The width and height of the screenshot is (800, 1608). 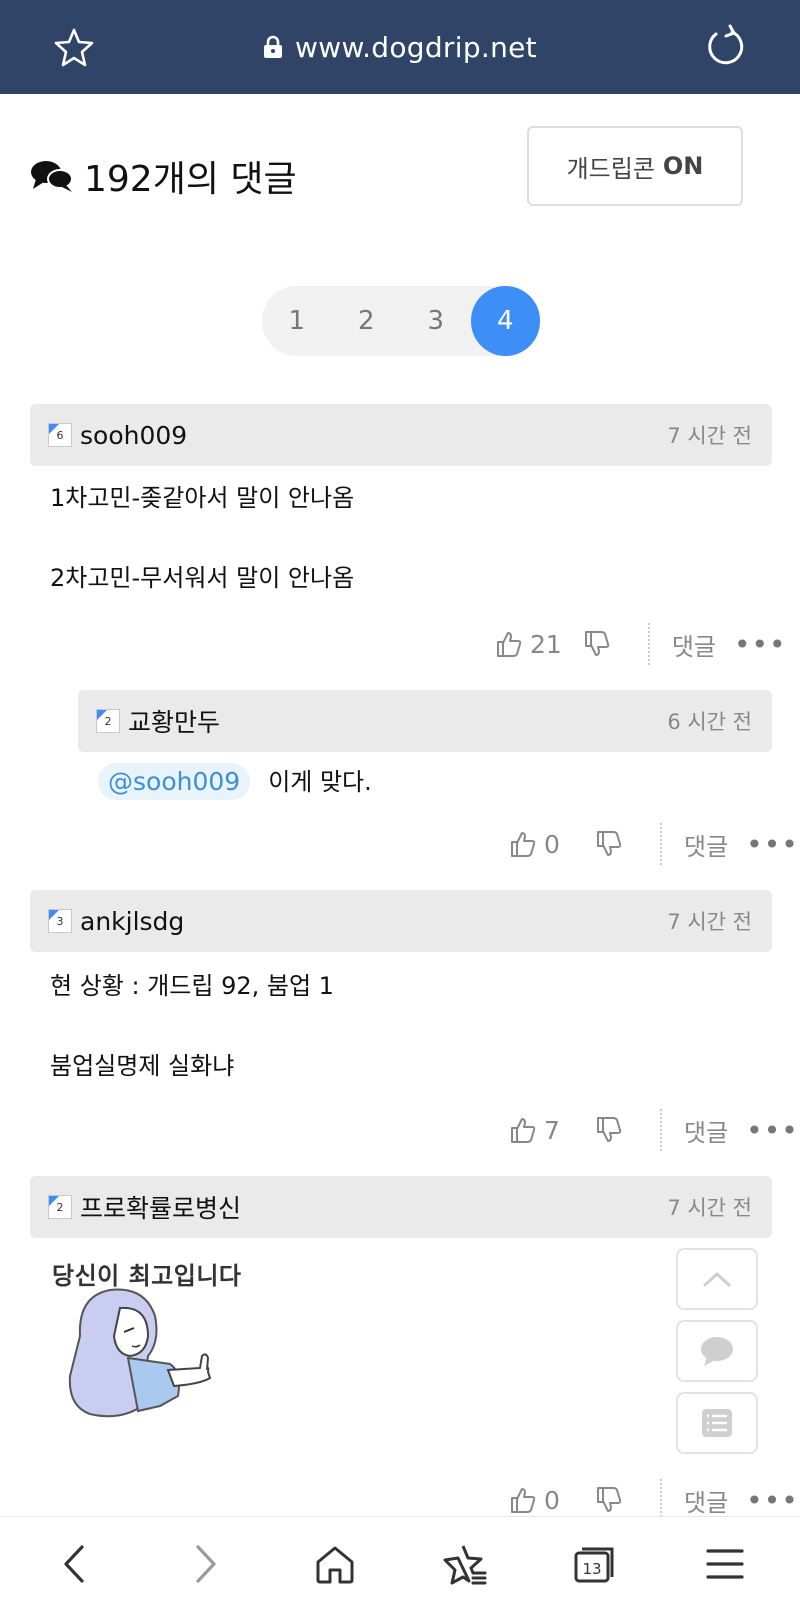 What do you see at coordinates (192, 986) in the screenshot?
I see `comment-line: 현 상황 : 개드립 92, 붐업 1` at bounding box center [192, 986].